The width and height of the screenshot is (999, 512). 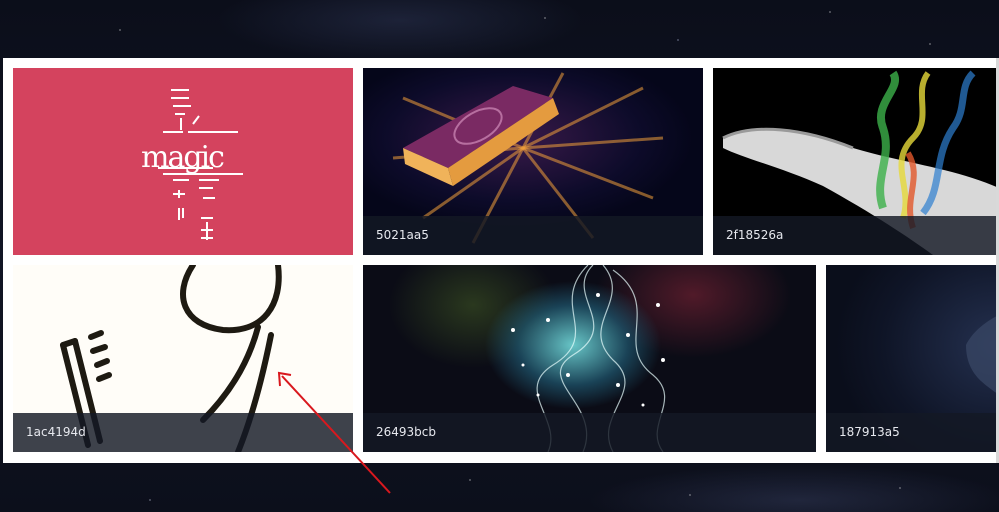 I want to click on gallery-tile-2f18526a: 2f18526a, so click(x=856, y=161).